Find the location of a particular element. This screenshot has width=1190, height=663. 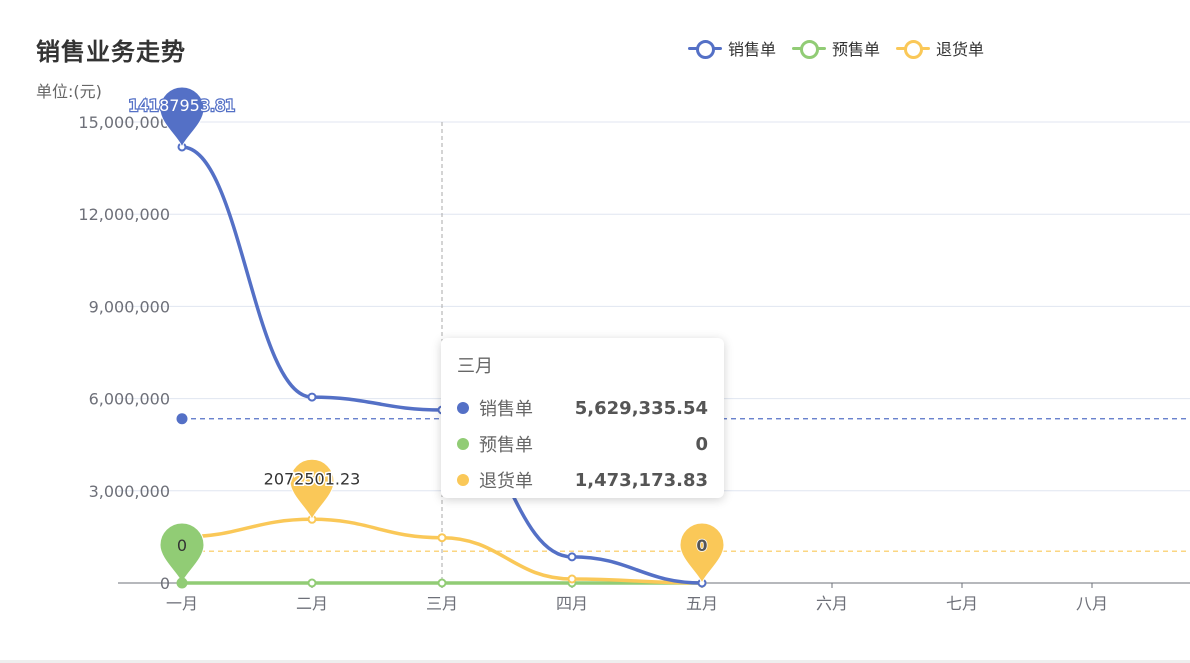

tooltip-dot-return is located at coordinates (463, 480).